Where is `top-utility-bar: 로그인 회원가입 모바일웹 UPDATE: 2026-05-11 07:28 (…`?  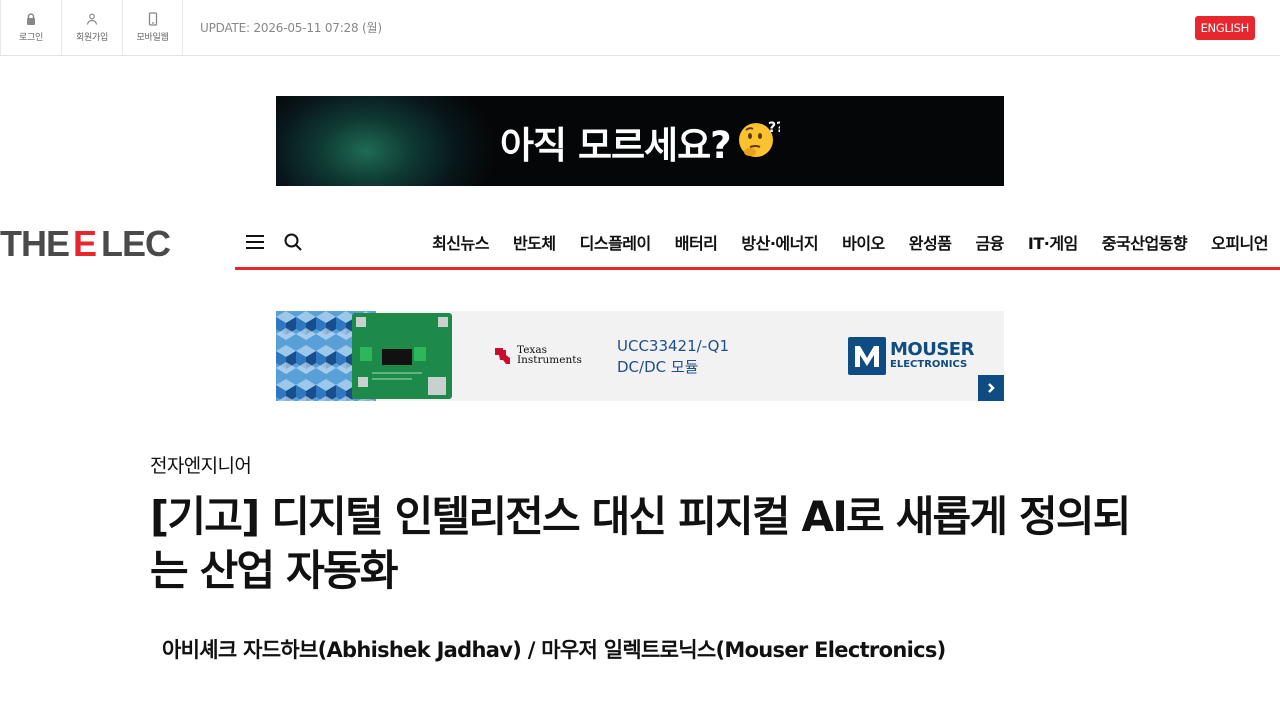
top-utility-bar: 로그인 회원가입 모바일웹 UPDATE: 2026-05-11 07:28 (… is located at coordinates (640, 28).